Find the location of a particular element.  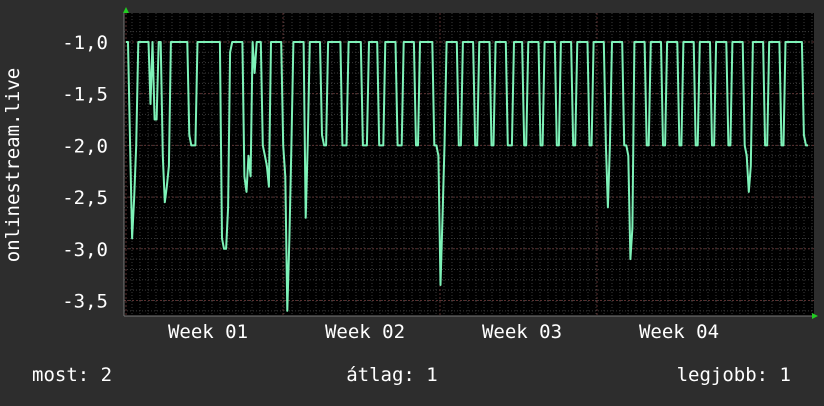

x-tick-label: Week 04 is located at coordinates (679, 332).